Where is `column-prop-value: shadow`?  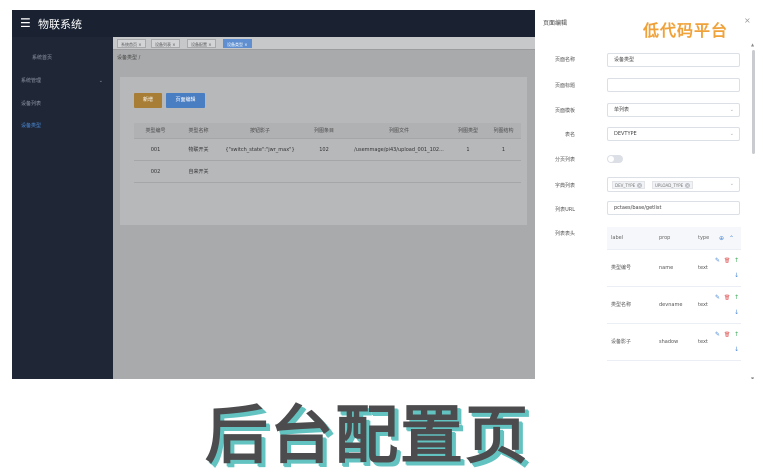 column-prop-value: shadow is located at coordinates (669, 342).